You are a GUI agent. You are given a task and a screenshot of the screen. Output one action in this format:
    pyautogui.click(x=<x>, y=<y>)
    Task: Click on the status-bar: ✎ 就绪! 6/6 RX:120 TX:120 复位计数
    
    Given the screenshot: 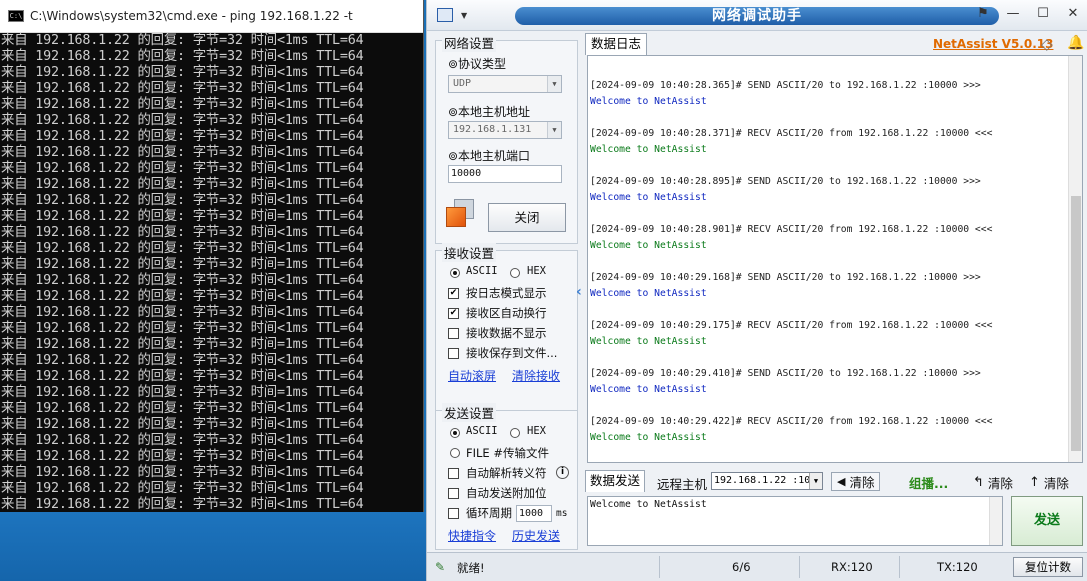 What is the action you would take?
    pyautogui.click(x=757, y=566)
    